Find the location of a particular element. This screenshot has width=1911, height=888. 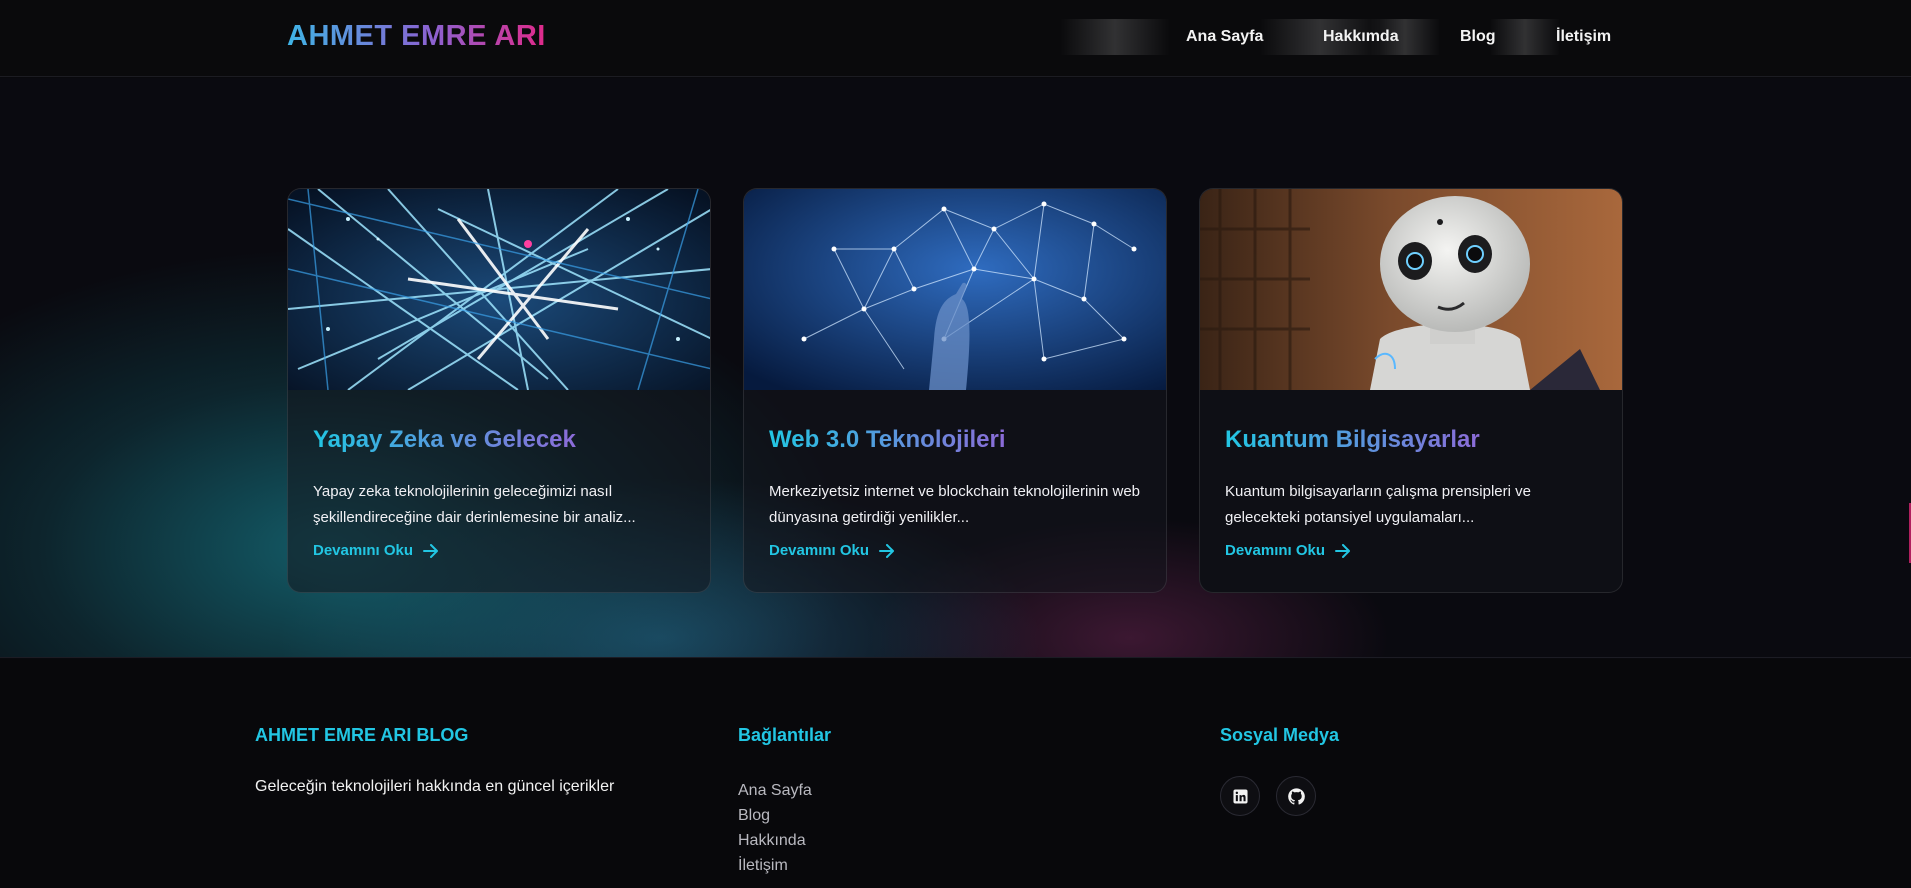

footer-links: Ana Sayfa Blog Hakkında İletişim is located at coordinates (775, 828).